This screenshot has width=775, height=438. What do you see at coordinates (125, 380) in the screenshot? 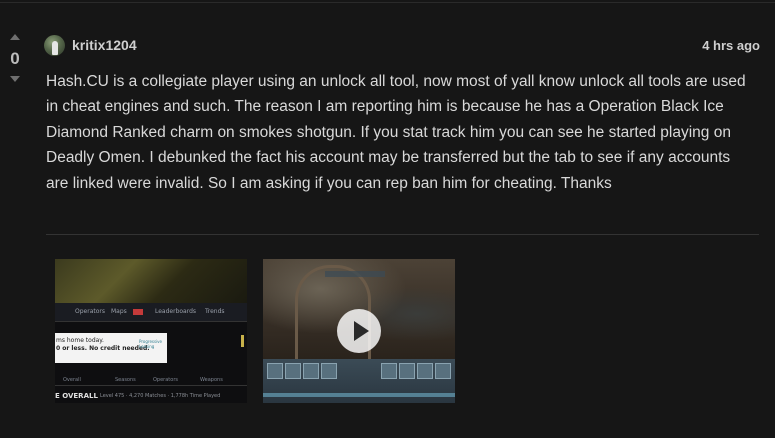
I see `stats-tab: Seasons` at bounding box center [125, 380].